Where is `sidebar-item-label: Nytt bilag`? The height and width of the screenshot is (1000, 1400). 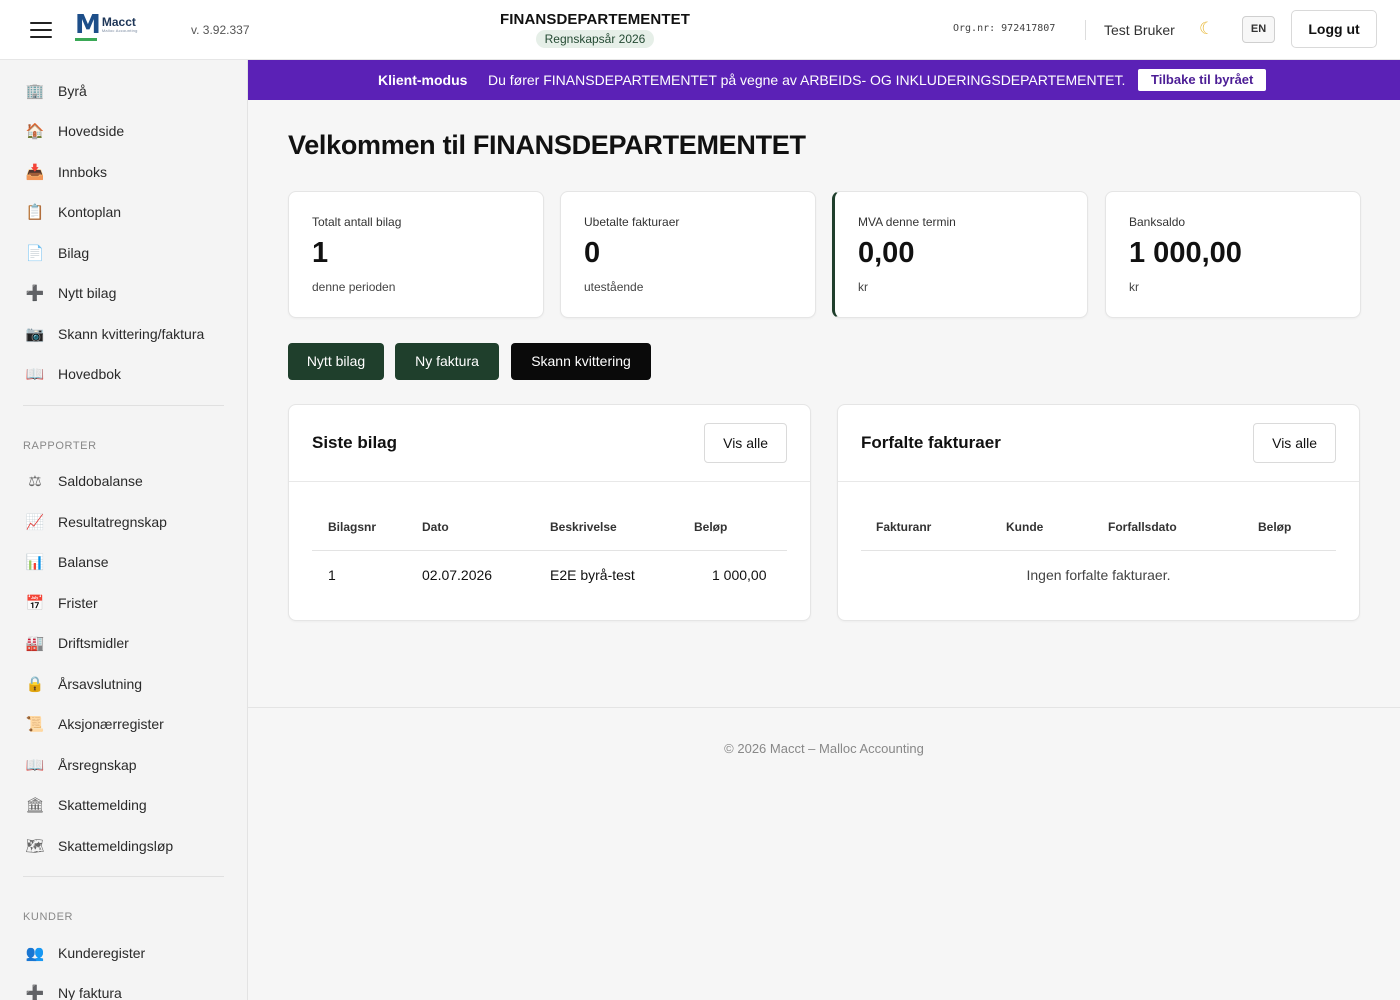 sidebar-item-label: Nytt bilag is located at coordinates (87, 293).